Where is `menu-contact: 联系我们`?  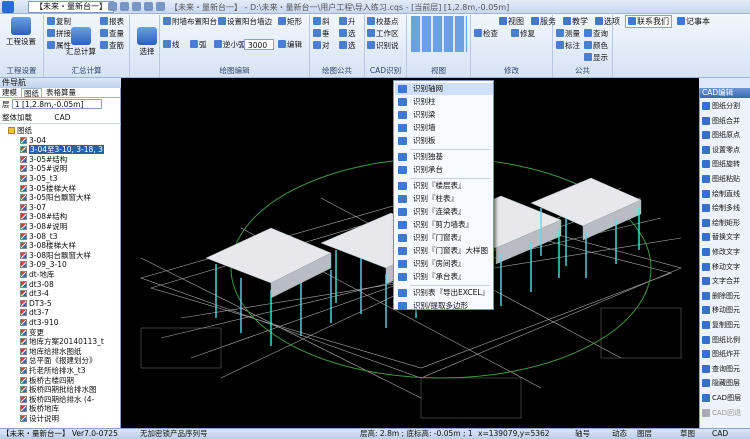
menu-contact: 联系我们 is located at coordinates (648, 21).